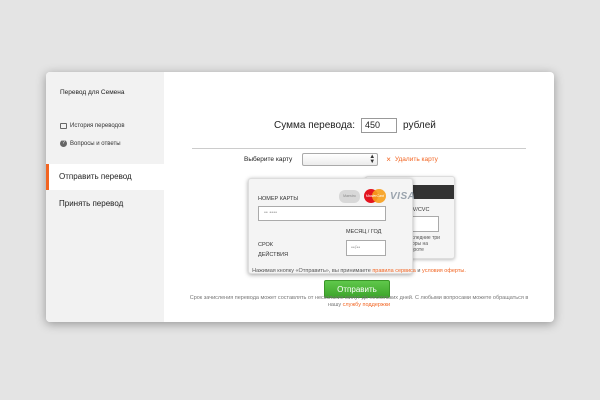 This screenshot has height=400, width=600. Describe the element at coordinates (379, 125) in the screenshot. I see `amount-input: 450` at that location.